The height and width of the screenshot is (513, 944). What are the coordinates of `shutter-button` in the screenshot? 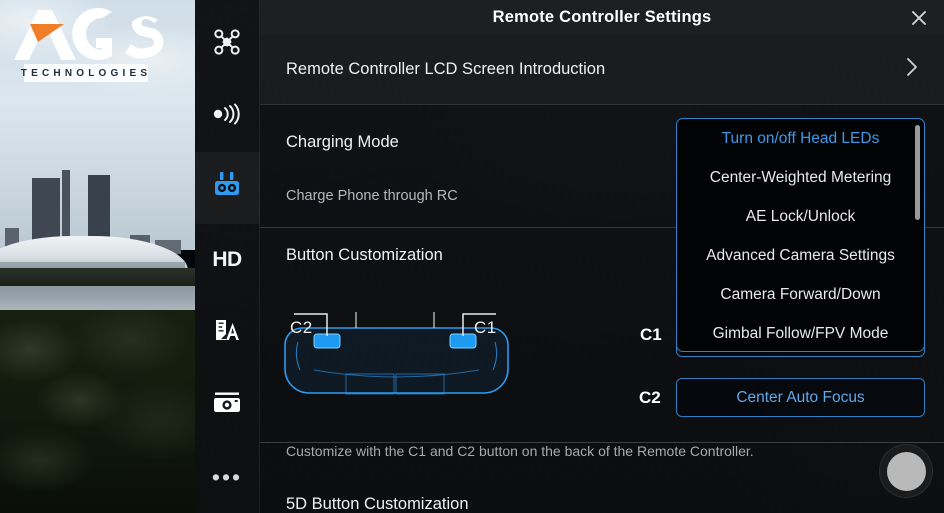 It's located at (906, 471).